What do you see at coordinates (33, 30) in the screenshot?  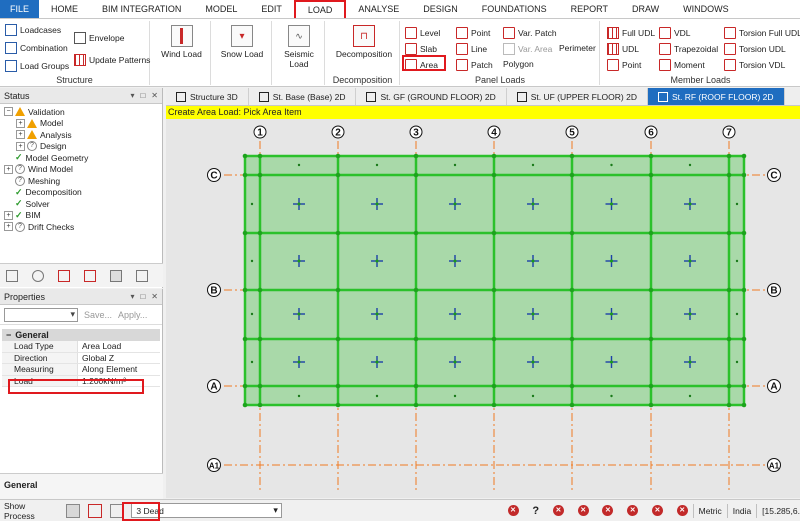 I see `loadcases-button: Loadcases` at bounding box center [33, 30].